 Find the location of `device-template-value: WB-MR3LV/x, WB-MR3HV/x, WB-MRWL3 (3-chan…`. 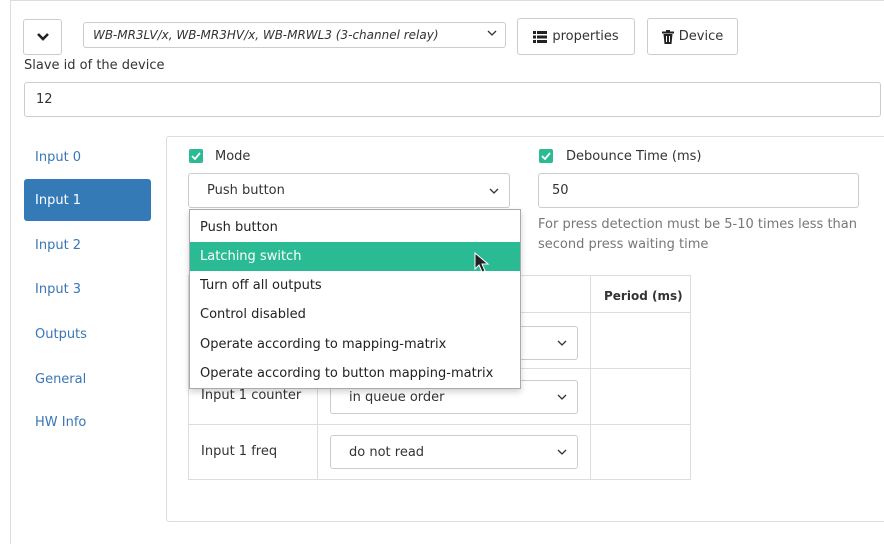

device-template-value: WB-MR3LV/x, WB-MR3HV/x, WB-MRWL3 (3-chan… is located at coordinates (266, 35).